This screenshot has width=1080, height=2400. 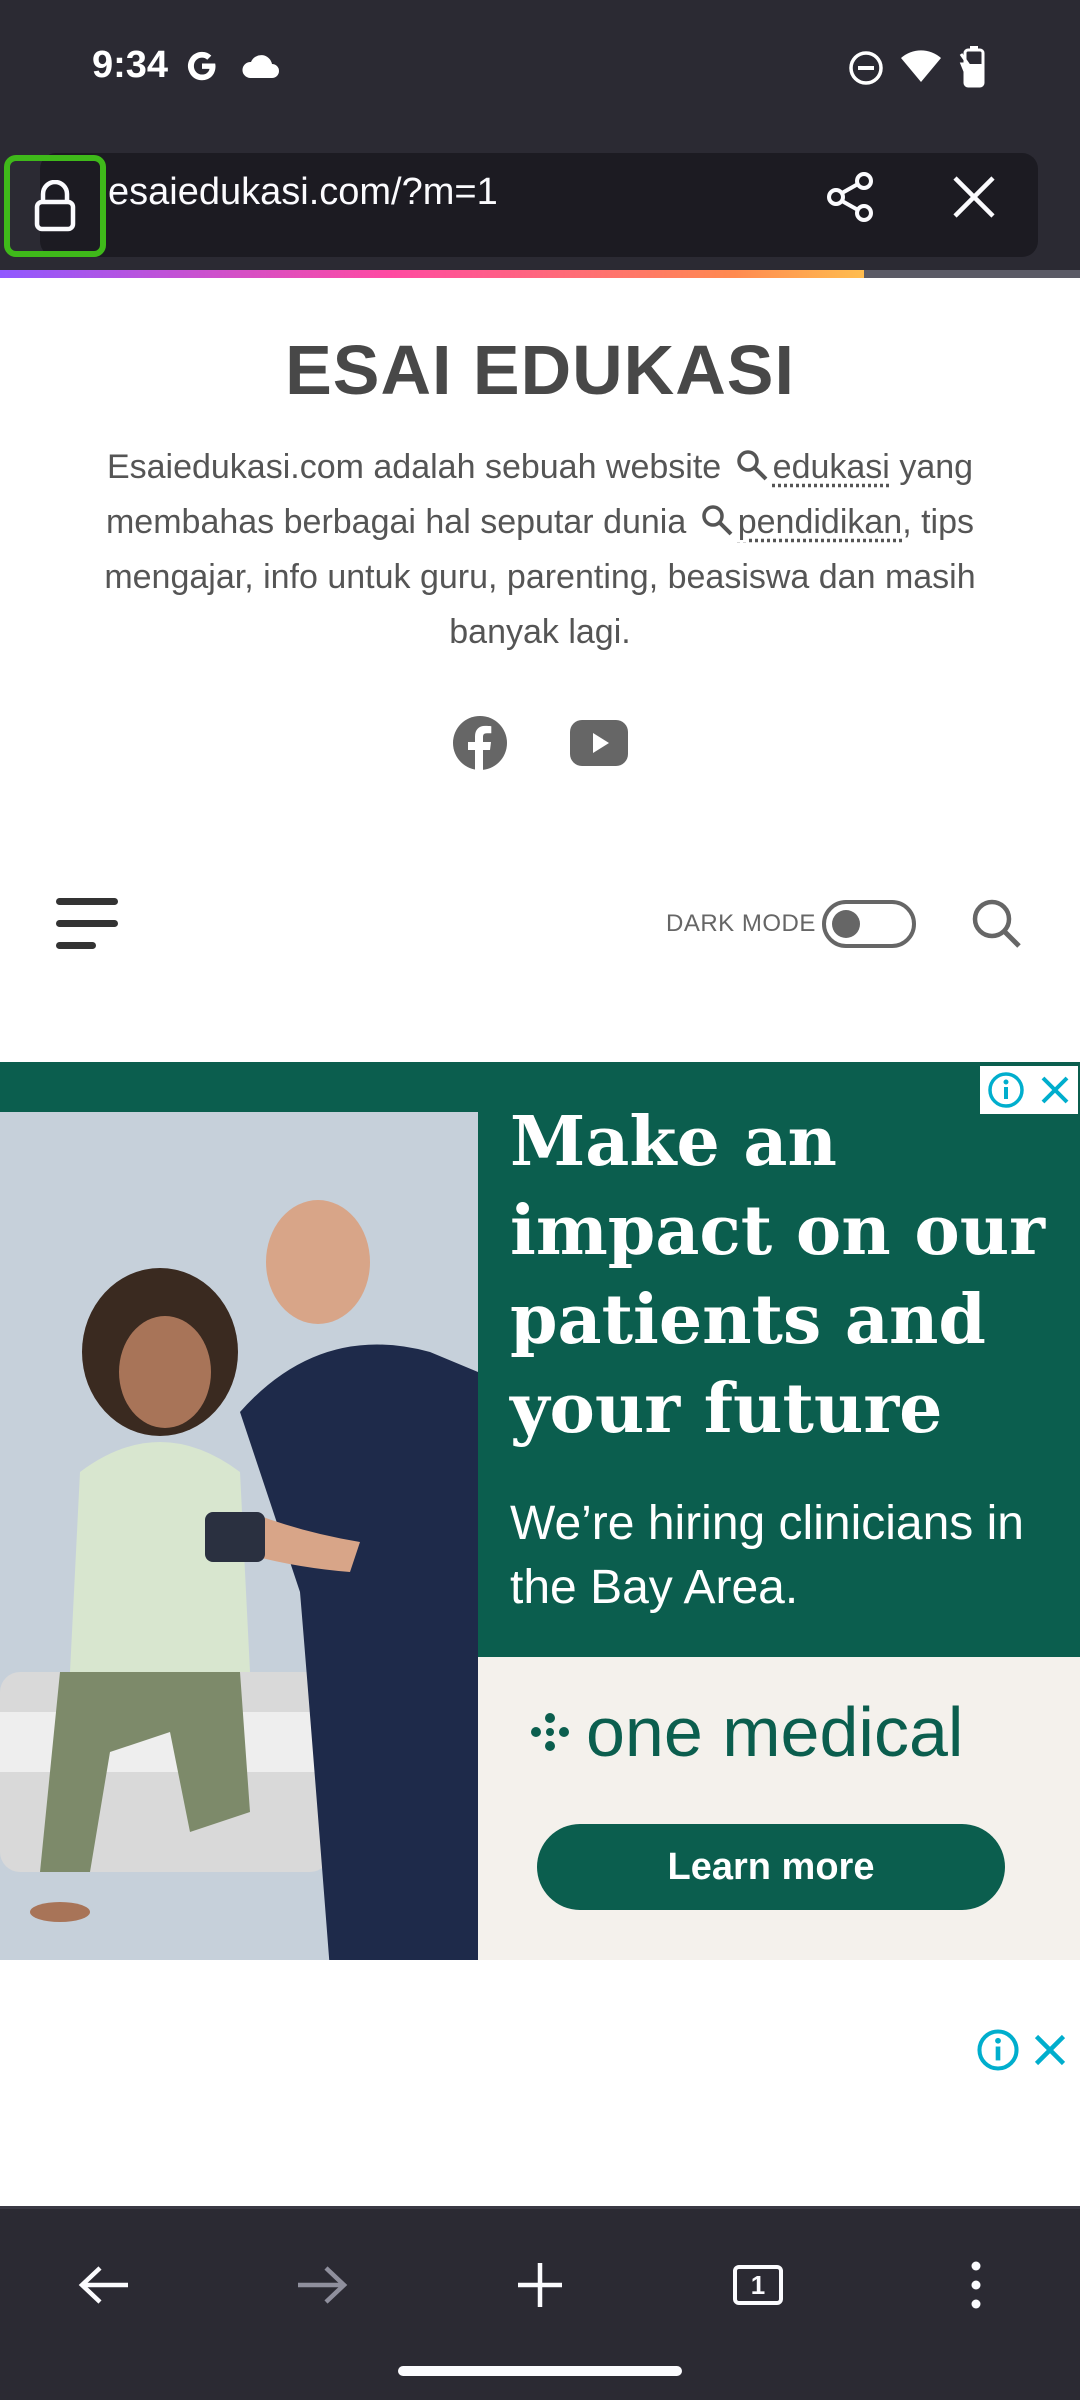 I want to click on plus-icon, so click(x=540, y=2285).